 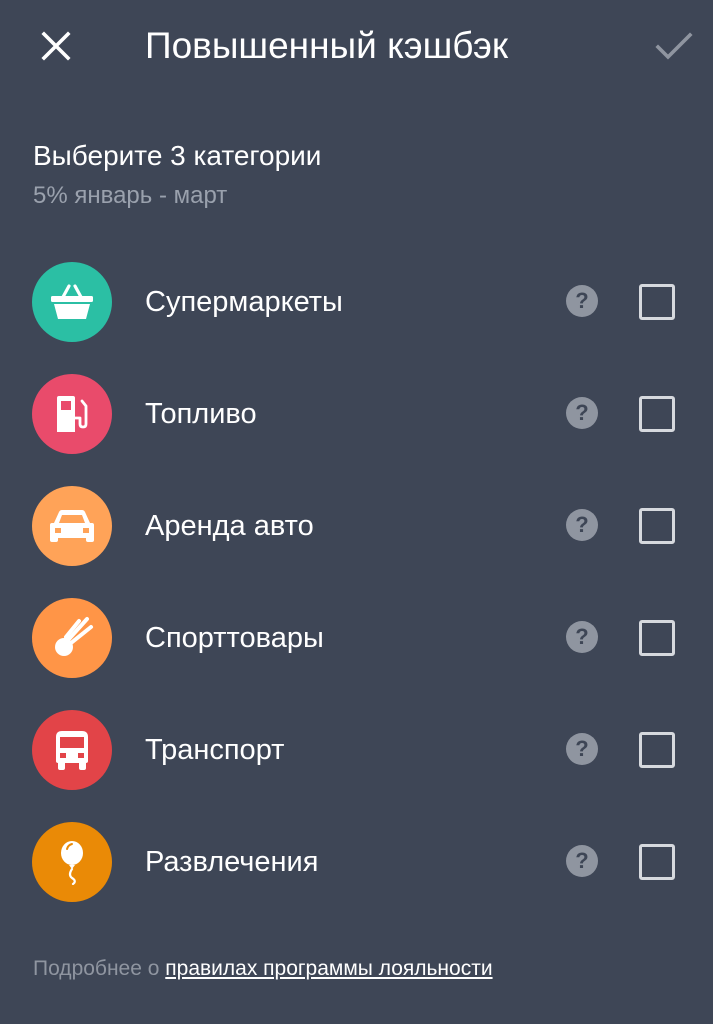 I want to click on car-icon, so click(x=72, y=526).